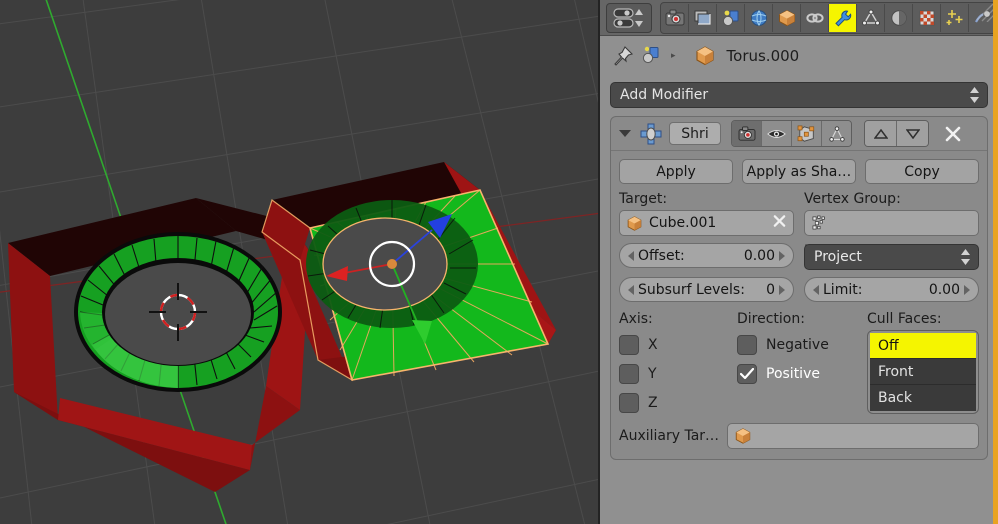  Describe the element at coordinates (923, 398) in the screenshot. I see `cull-faces-option-back: Back` at that location.